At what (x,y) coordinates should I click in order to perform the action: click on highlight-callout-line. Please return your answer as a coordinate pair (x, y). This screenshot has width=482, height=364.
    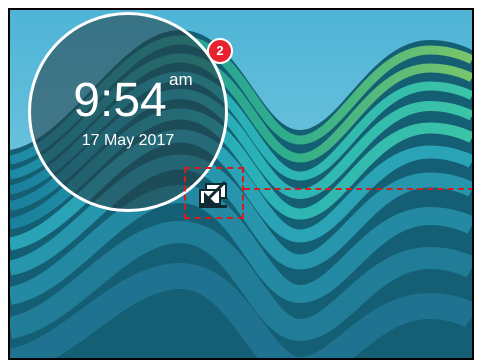
    Looking at the image, I should click on (358, 189).